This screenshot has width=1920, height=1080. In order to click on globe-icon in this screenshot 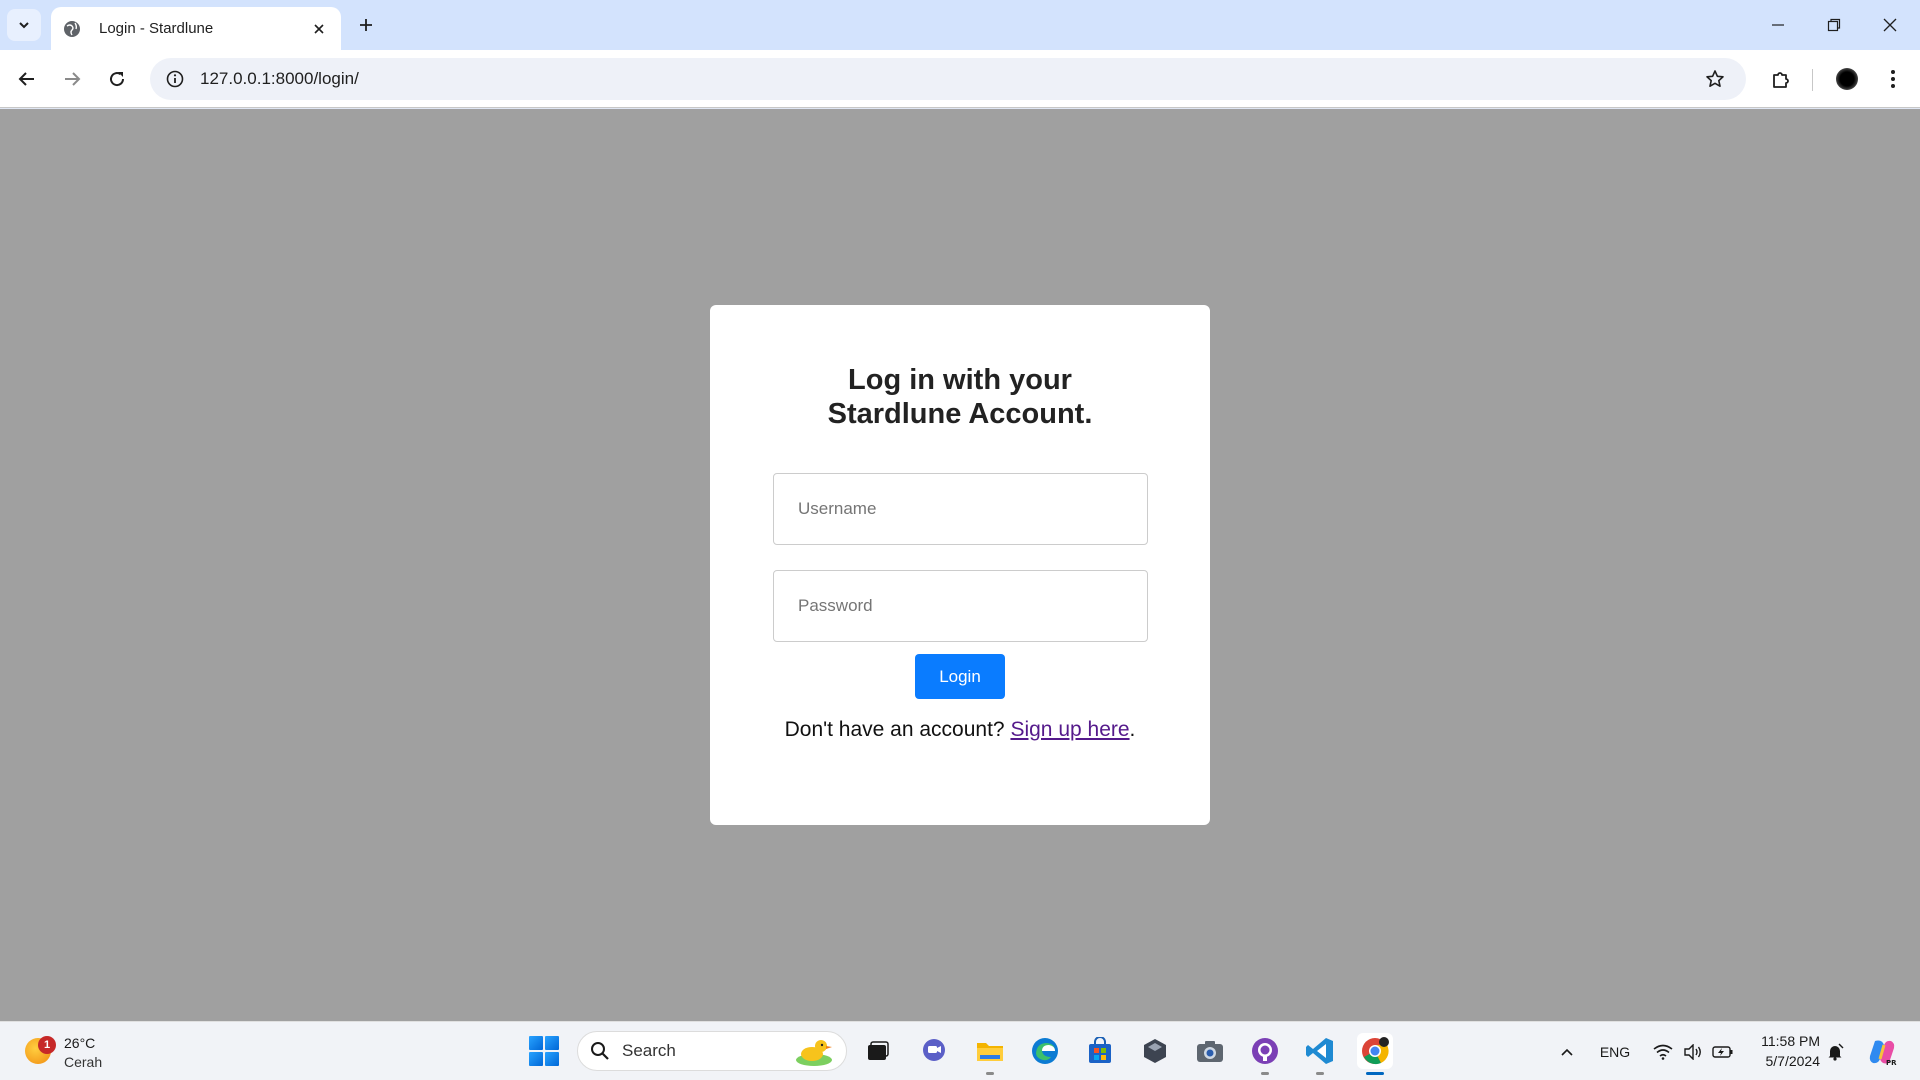, I will do `click(72, 29)`.